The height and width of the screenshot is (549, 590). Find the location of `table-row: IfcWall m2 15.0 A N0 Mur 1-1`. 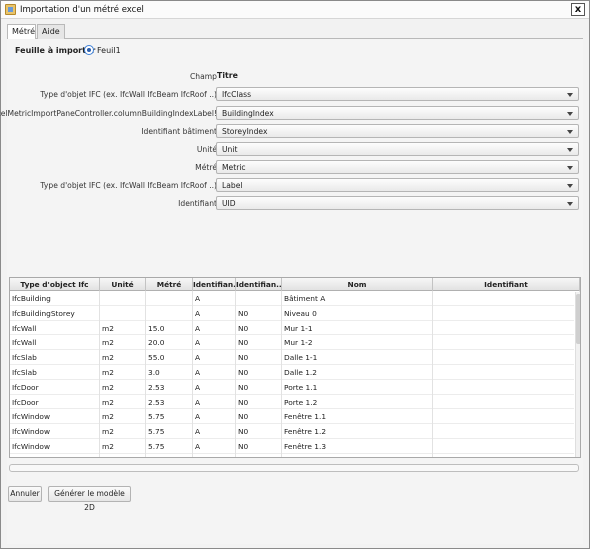

table-row: IfcWall m2 15.0 A N0 Mur 1-1 is located at coordinates (295, 328).